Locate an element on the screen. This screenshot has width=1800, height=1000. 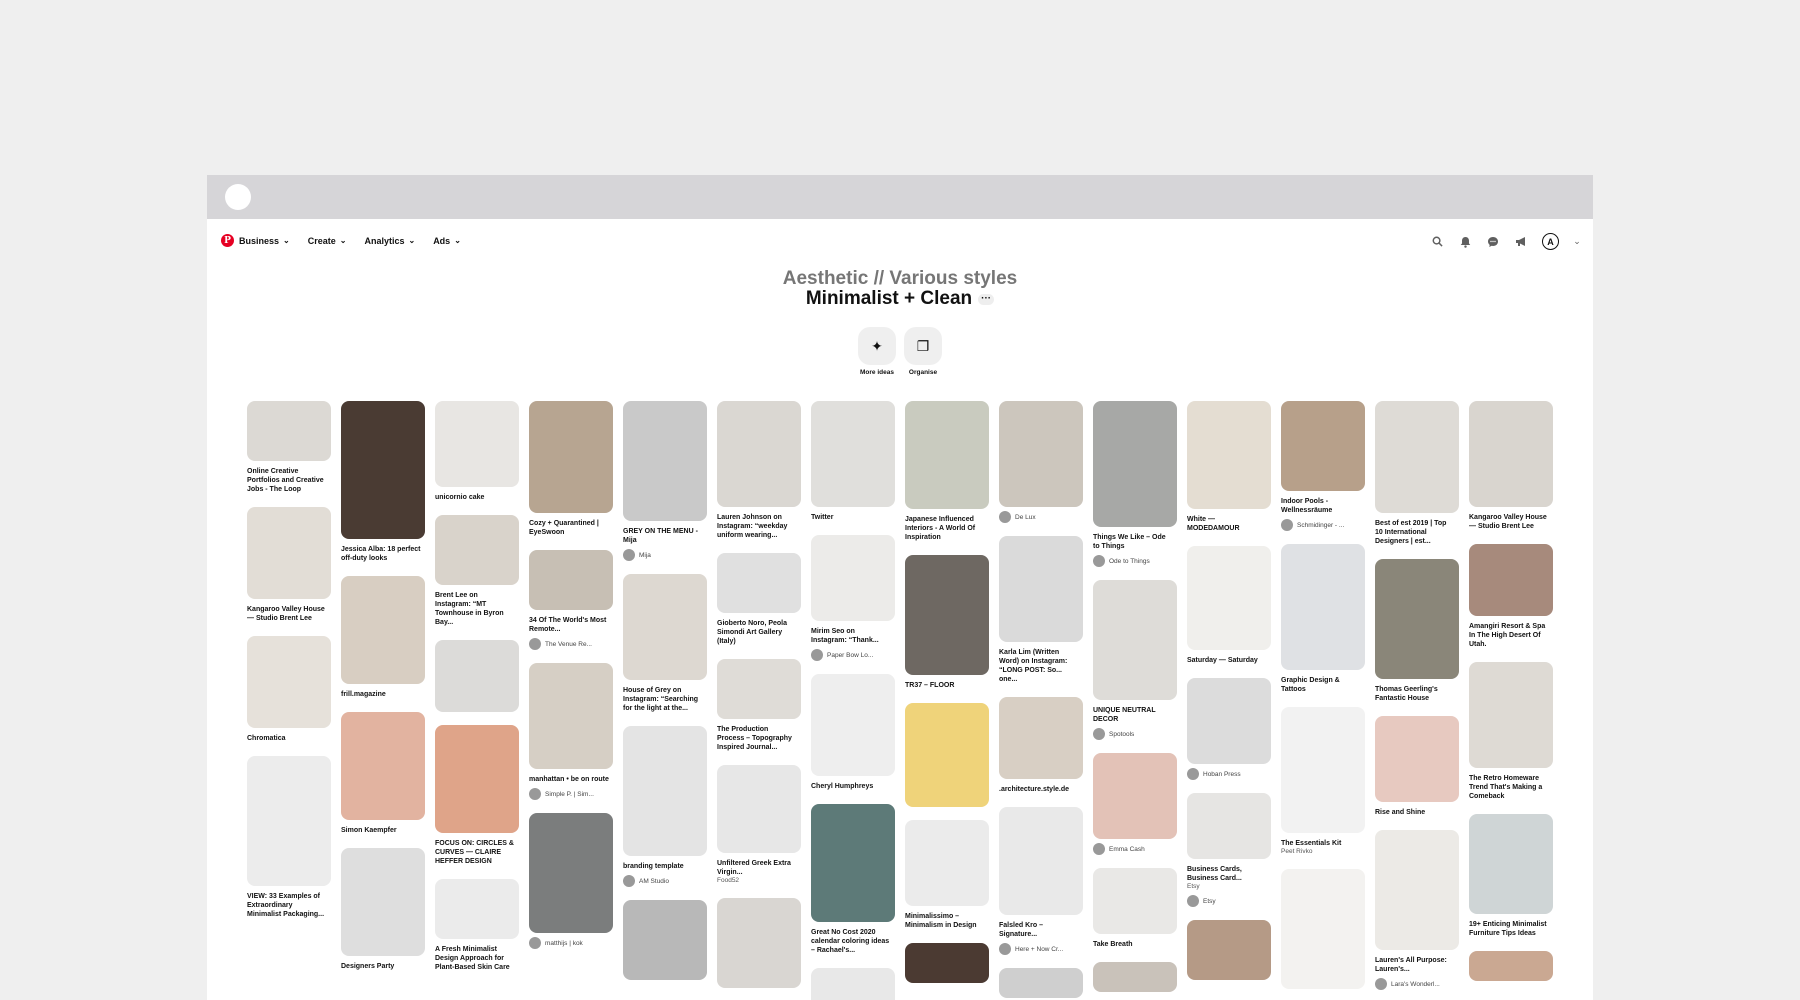
pin-title: Thomas Geerling's Fantastic House is located at coordinates (1417, 694).